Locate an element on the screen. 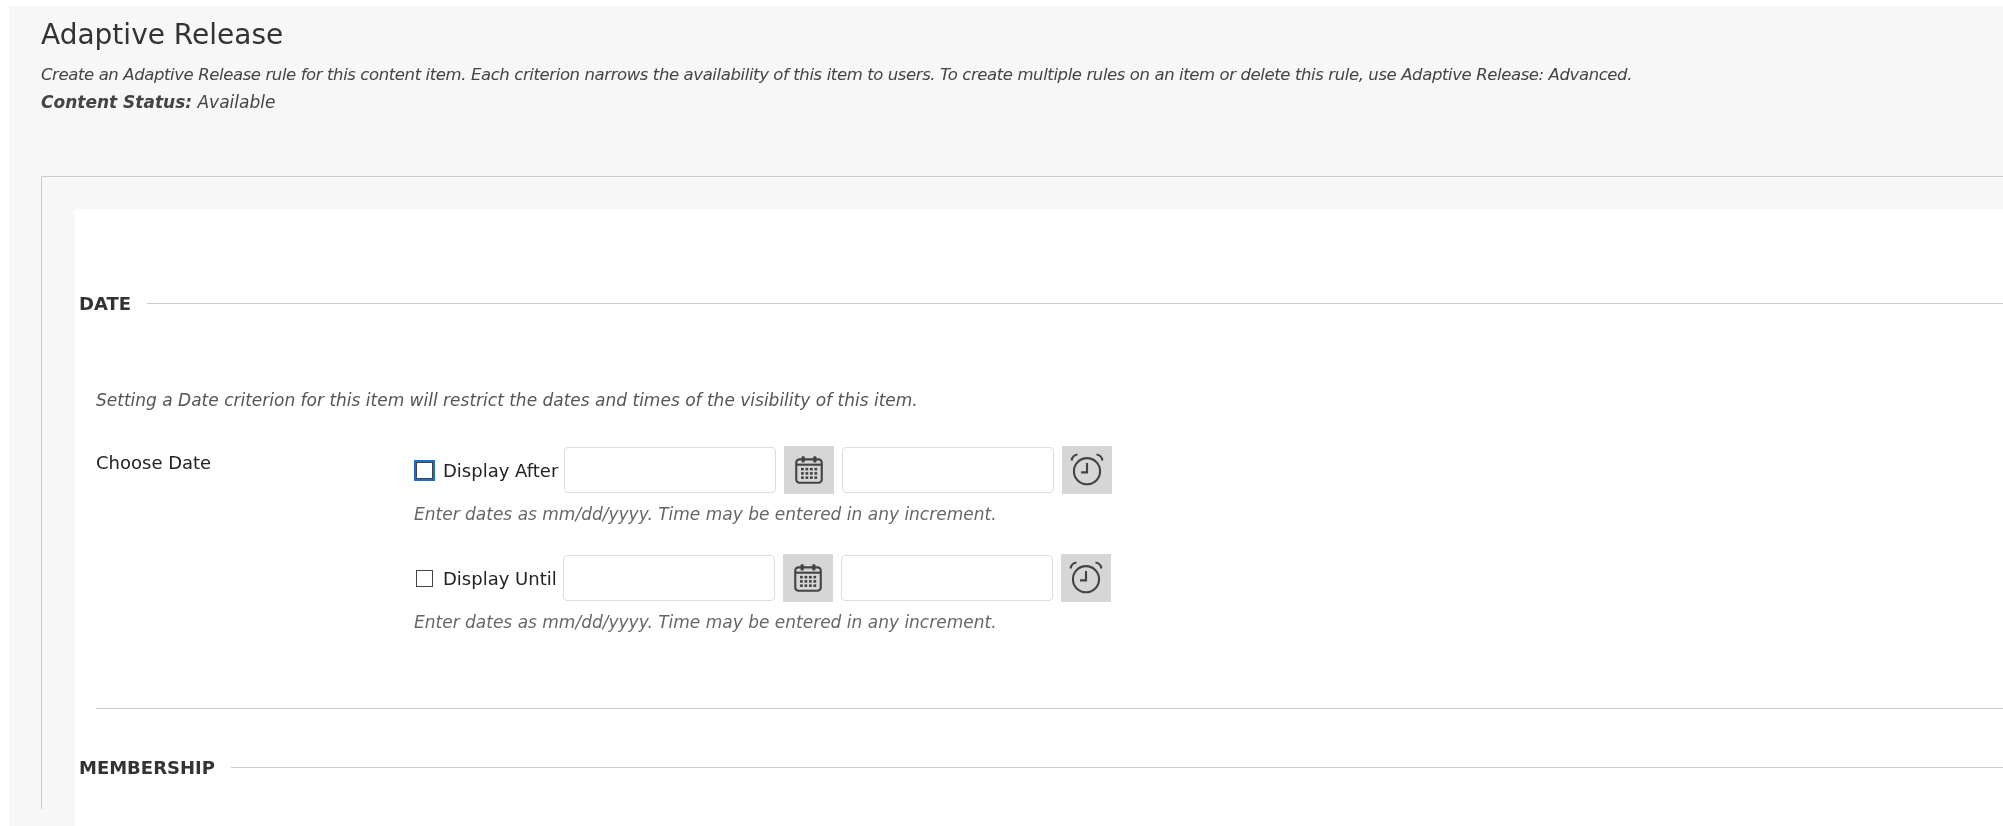 Image resolution: width=2003 pixels, height=826 pixels. page-title: Adaptive Release is located at coordinates (163, 34).